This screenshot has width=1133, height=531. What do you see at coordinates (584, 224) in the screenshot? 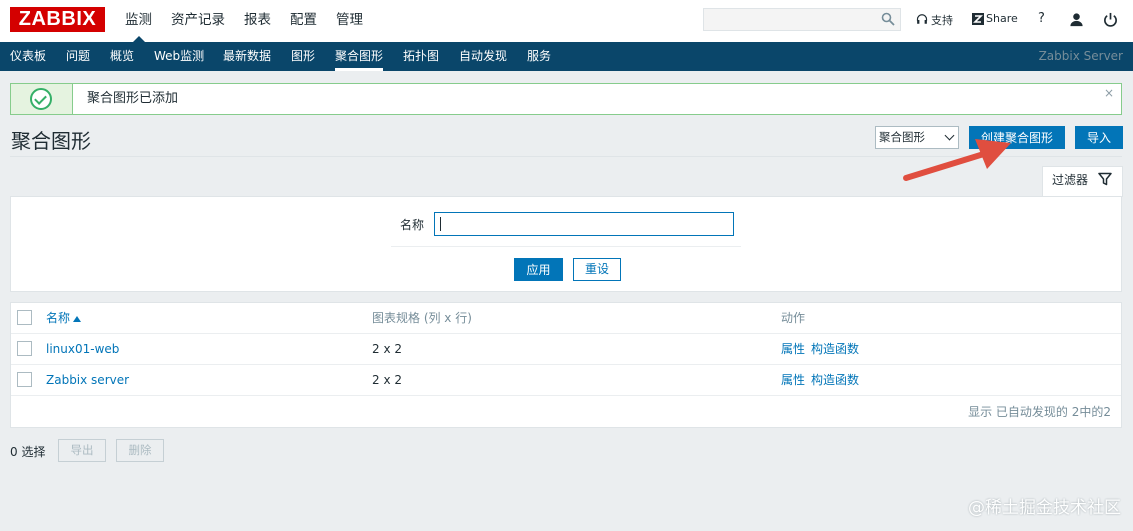
I see `filter-name-input` at bounding box center [584, 224].